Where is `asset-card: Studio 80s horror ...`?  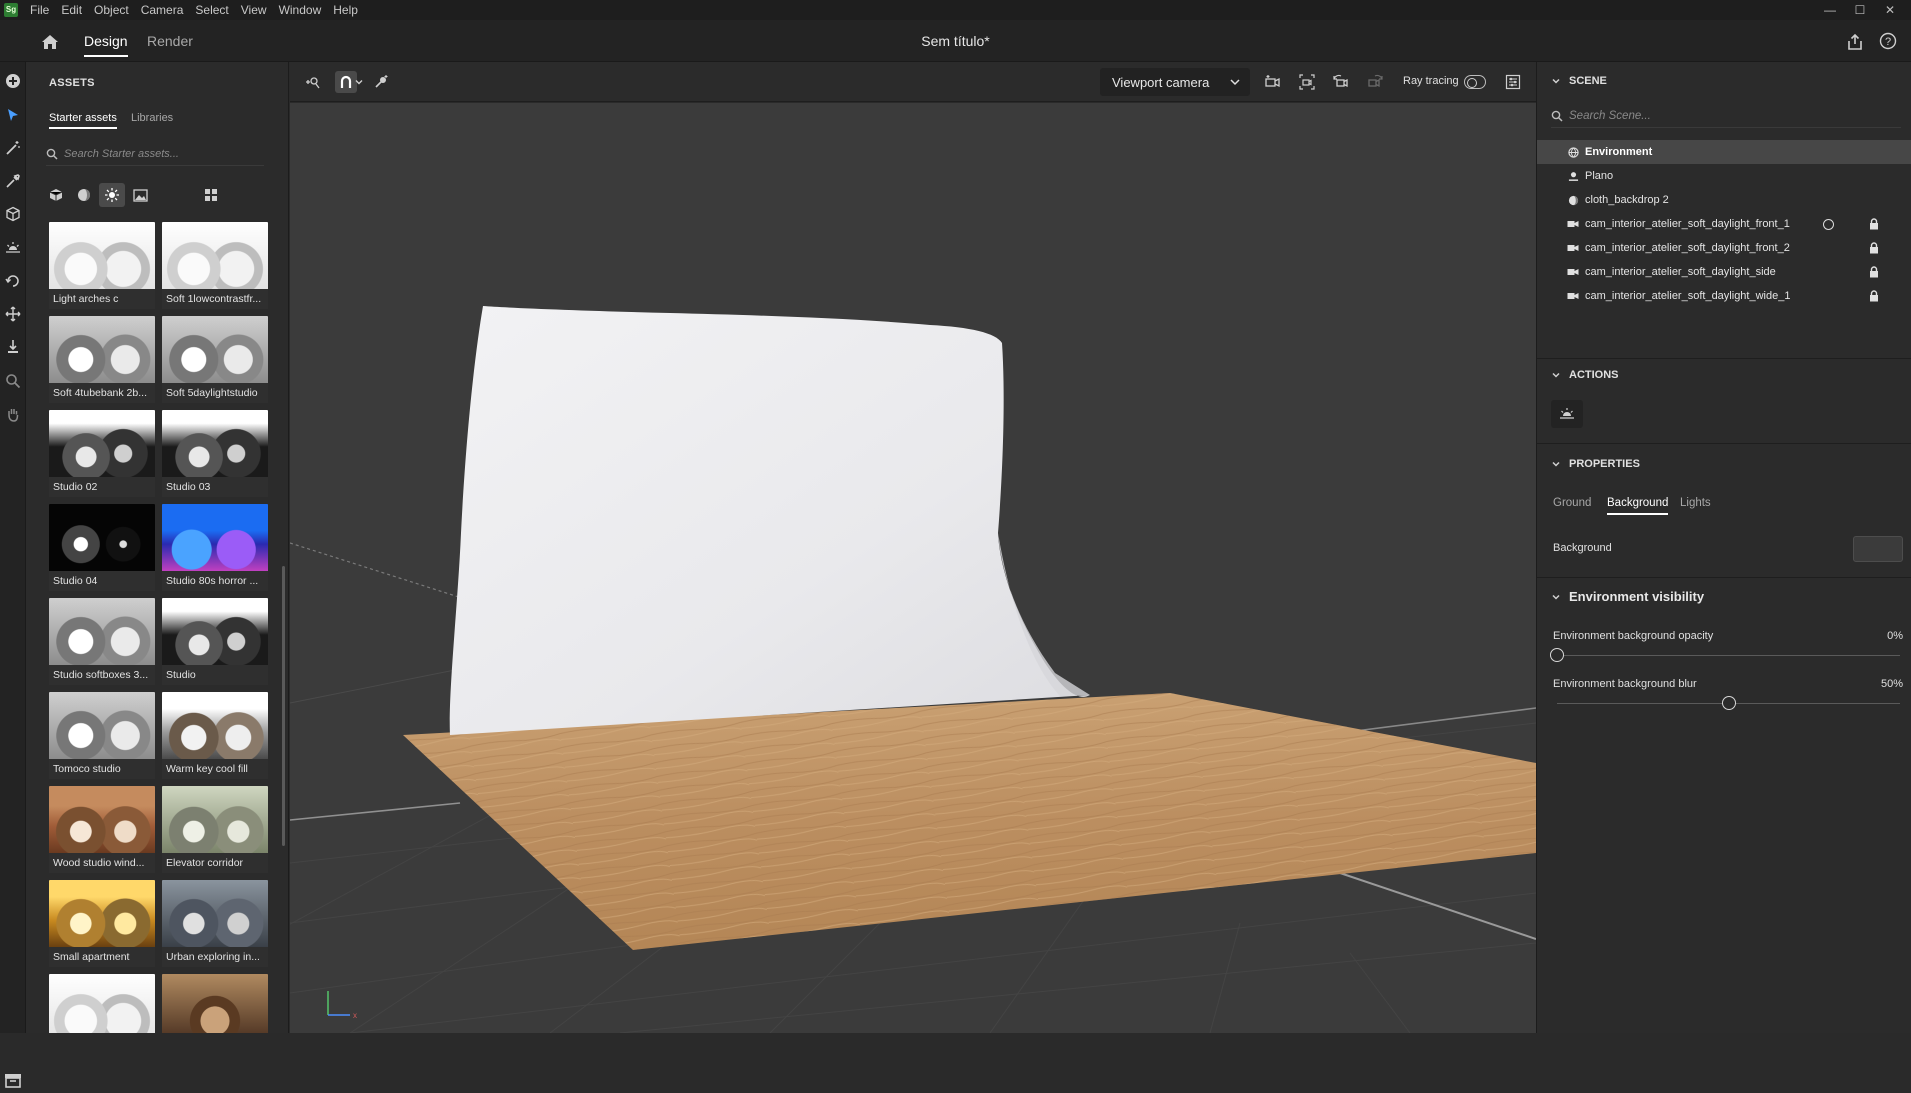
asset-card: Studio 80s horror ... is located at coordinates (215, 547).